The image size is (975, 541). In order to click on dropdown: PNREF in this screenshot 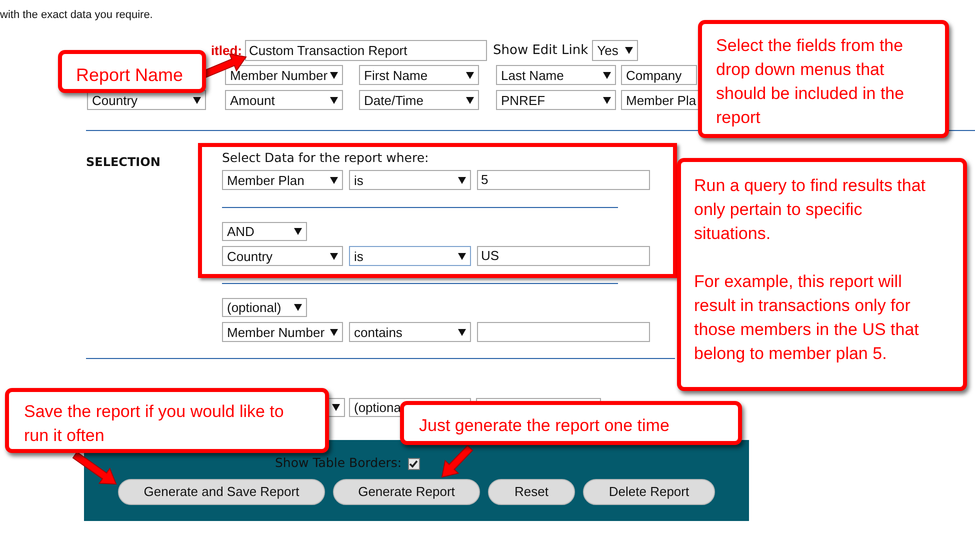, I will do `click(556, 100)`.